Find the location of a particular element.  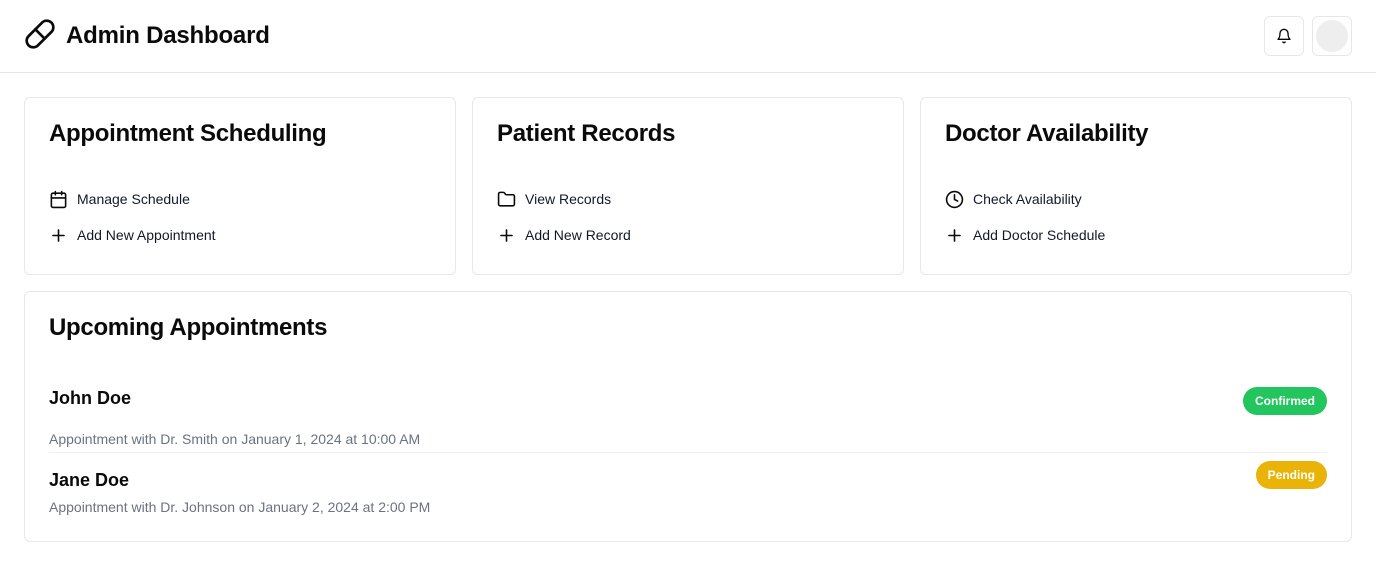

folder-icon is located at coordinates (506, 199).